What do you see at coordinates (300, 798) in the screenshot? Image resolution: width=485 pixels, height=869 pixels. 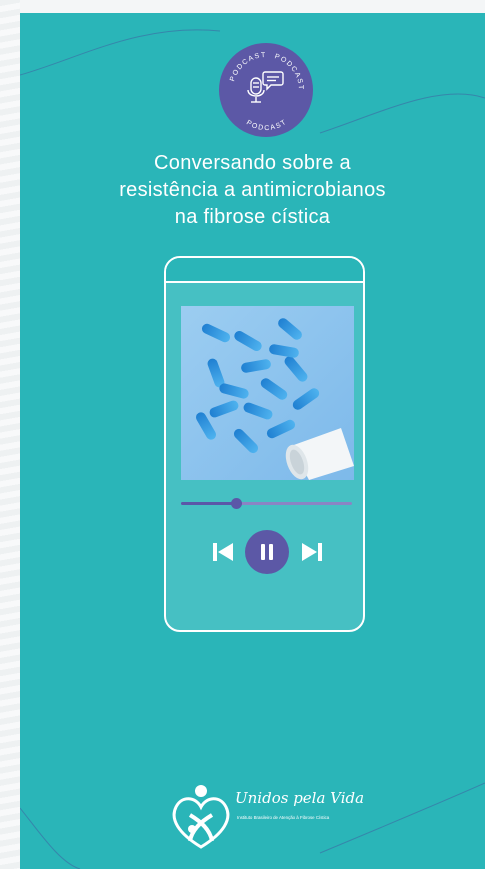 I see `brand-name: Unidos pela Vida` at bounding box center [300, 798].